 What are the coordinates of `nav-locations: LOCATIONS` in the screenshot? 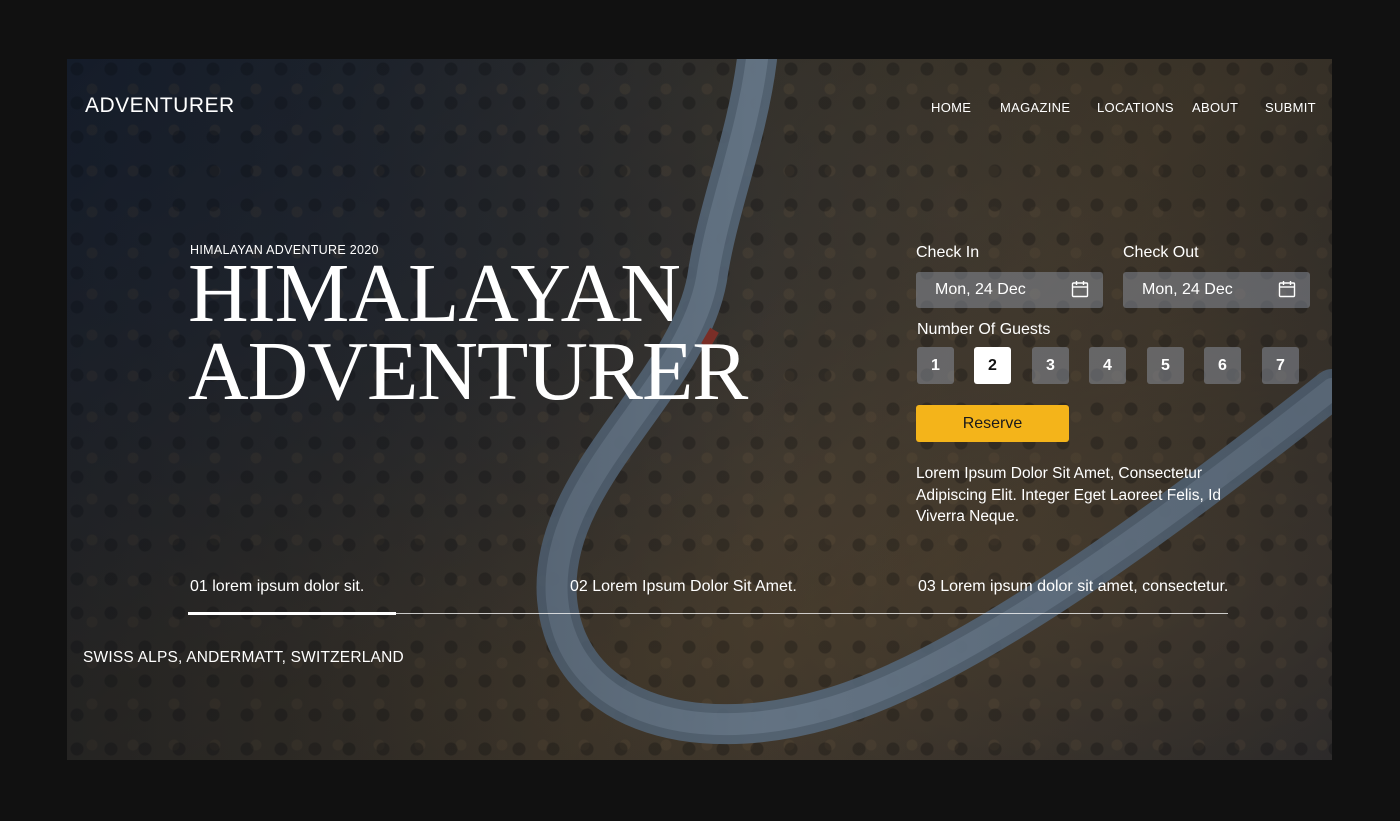 It's located at (1135, 107).